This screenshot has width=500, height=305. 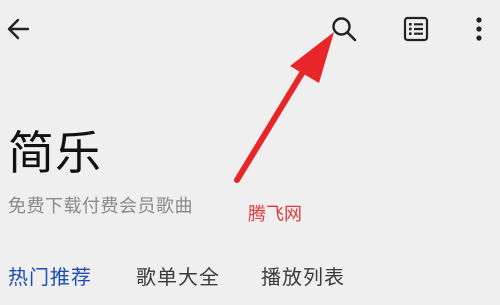 I want to click on tab-play-queue: 播放列表, so click(x=303, y=277).